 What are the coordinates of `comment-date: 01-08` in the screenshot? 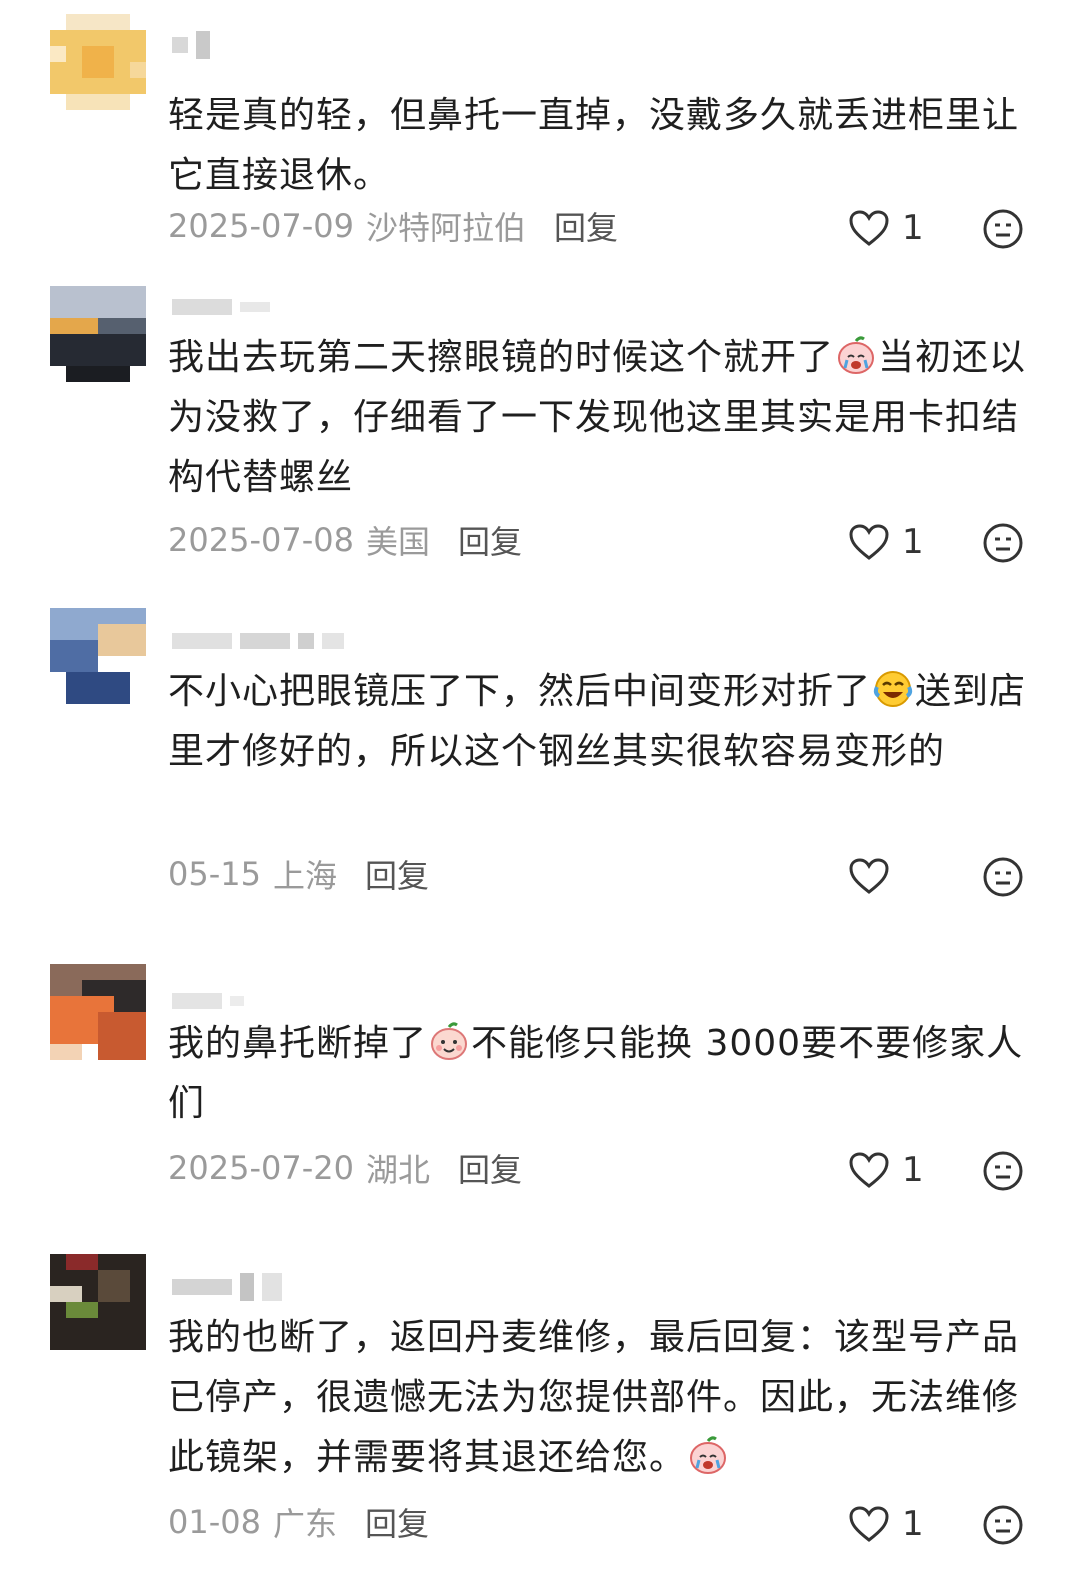 It's located at (214, 1522).